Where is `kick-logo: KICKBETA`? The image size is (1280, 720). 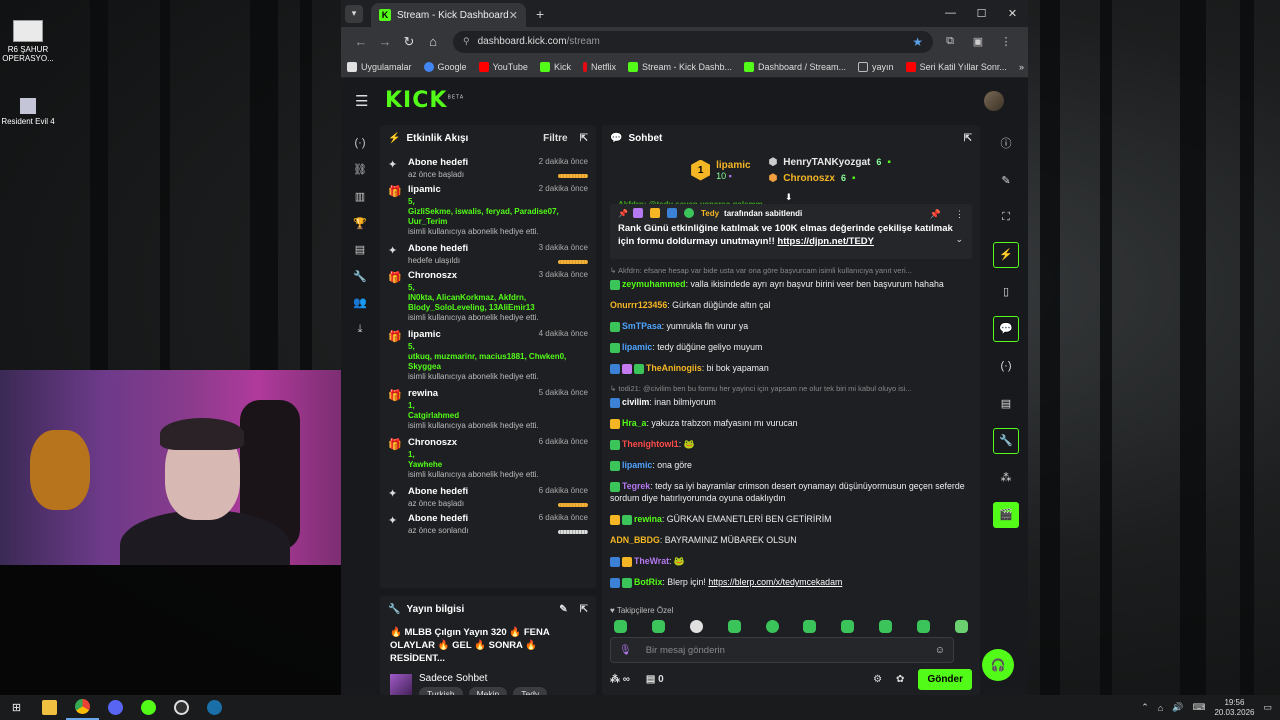 kick-logo: KICKBETA is located at coordinates (424, 100).